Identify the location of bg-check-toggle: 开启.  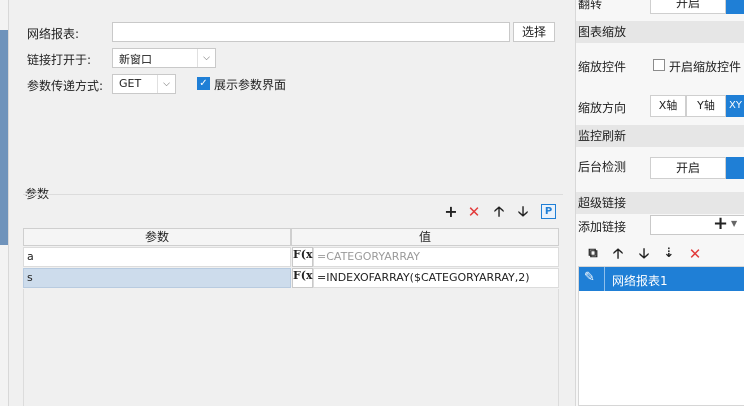
(688, 168).